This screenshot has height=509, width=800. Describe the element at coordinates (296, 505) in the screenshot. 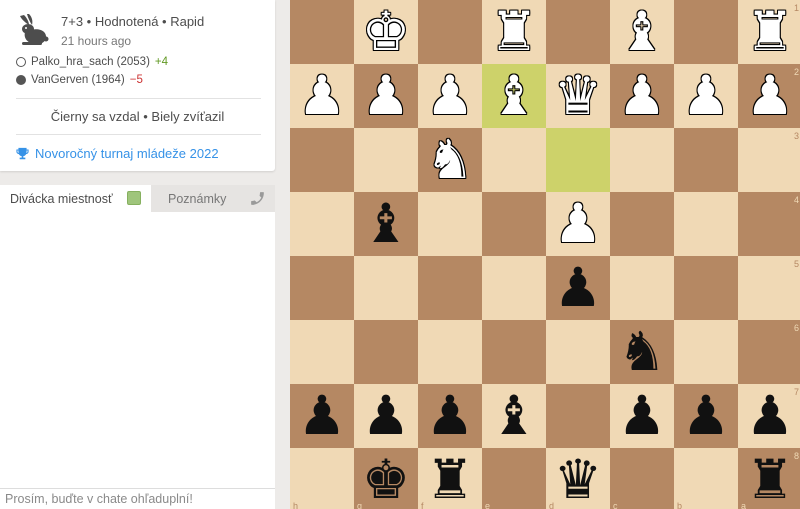

I see `file-label: h` at that location.